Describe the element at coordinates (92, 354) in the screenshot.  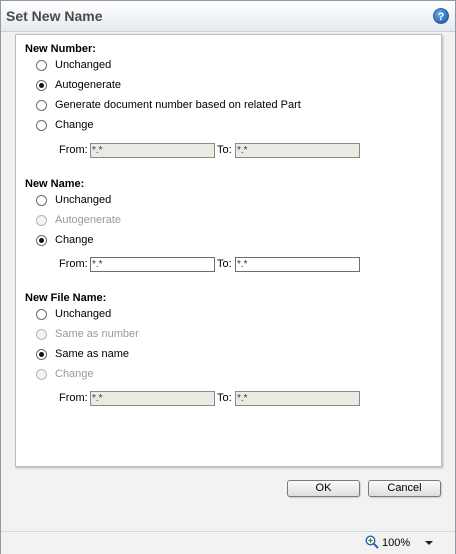
I see `option-label: Same as name` at that location.